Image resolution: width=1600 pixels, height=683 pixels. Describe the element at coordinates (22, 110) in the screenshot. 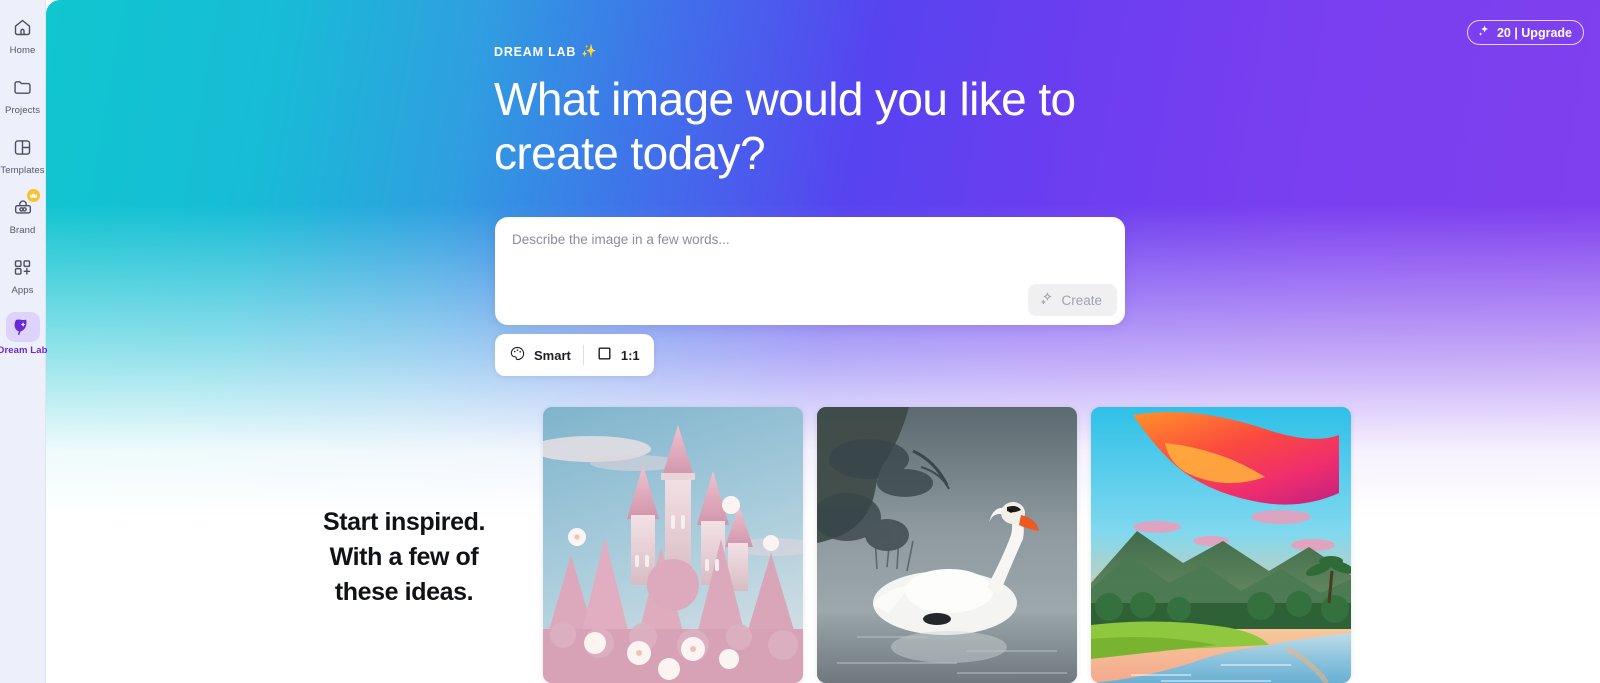

I see `sidebar-item-label: Projects` at that location.